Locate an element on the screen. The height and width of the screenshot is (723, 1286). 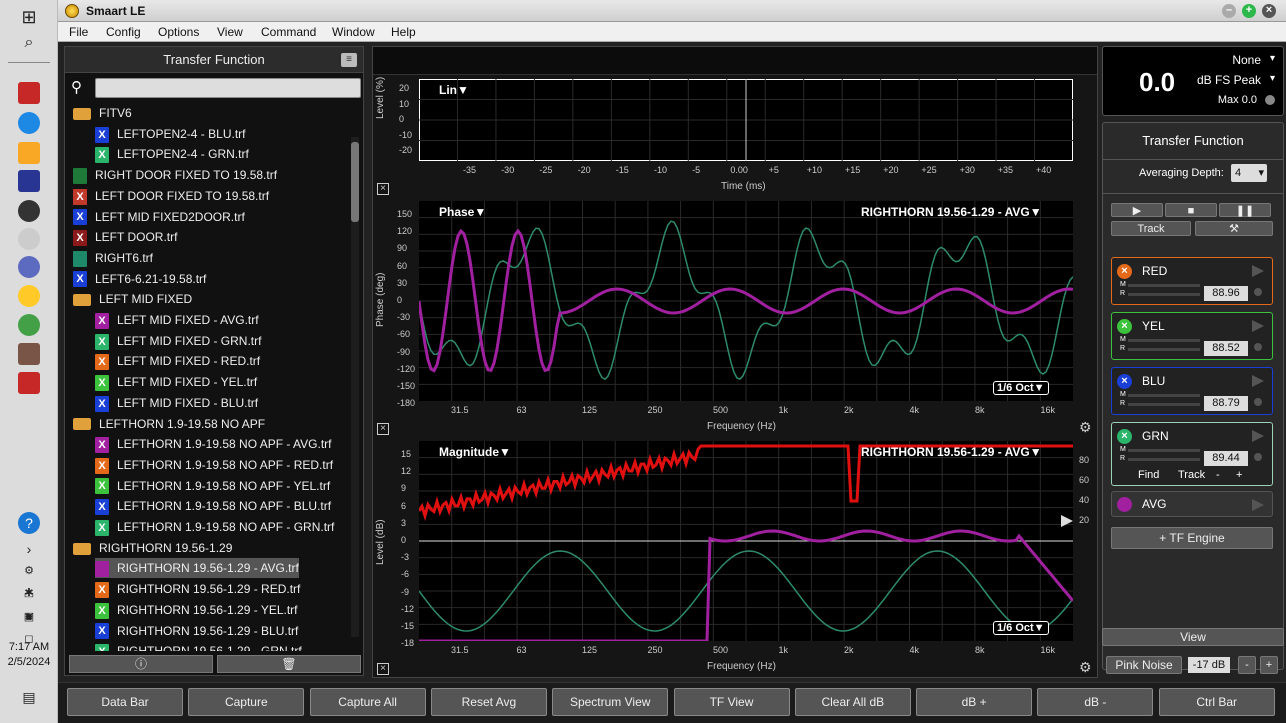
menu-options: Options is located at coordinates (178, 32).